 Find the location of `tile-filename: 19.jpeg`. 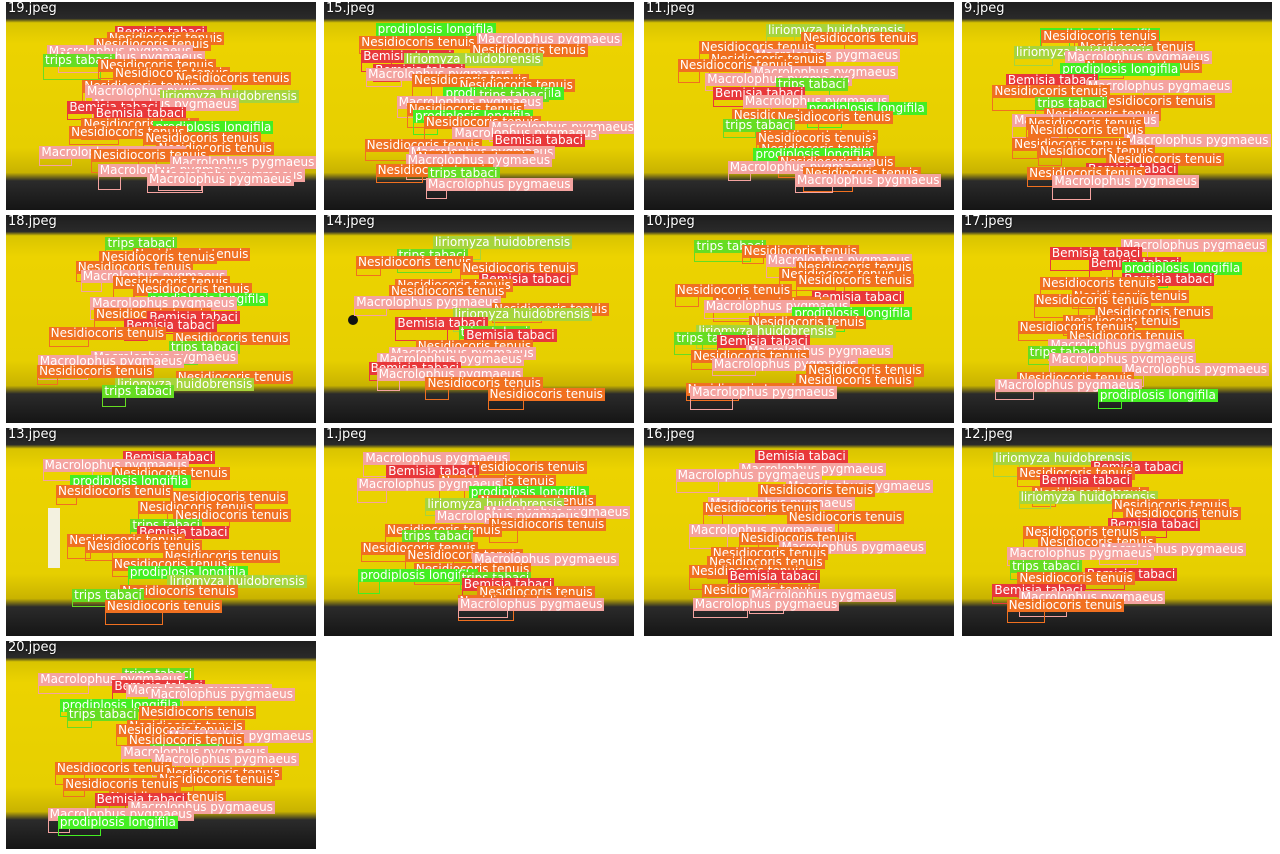

tile-filename: 19.jpeg is located at coordinates (32, 9).